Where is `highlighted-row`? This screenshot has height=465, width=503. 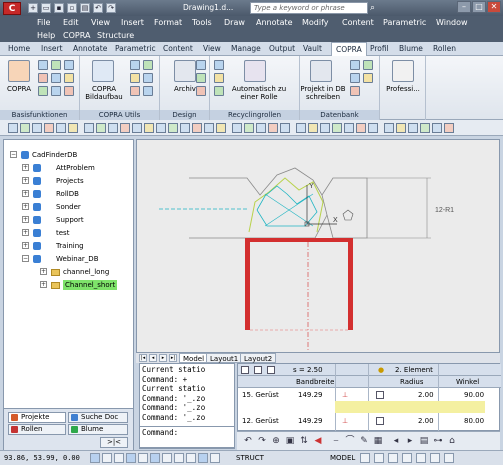
highlighted-row is located at coordinates (410, 407).